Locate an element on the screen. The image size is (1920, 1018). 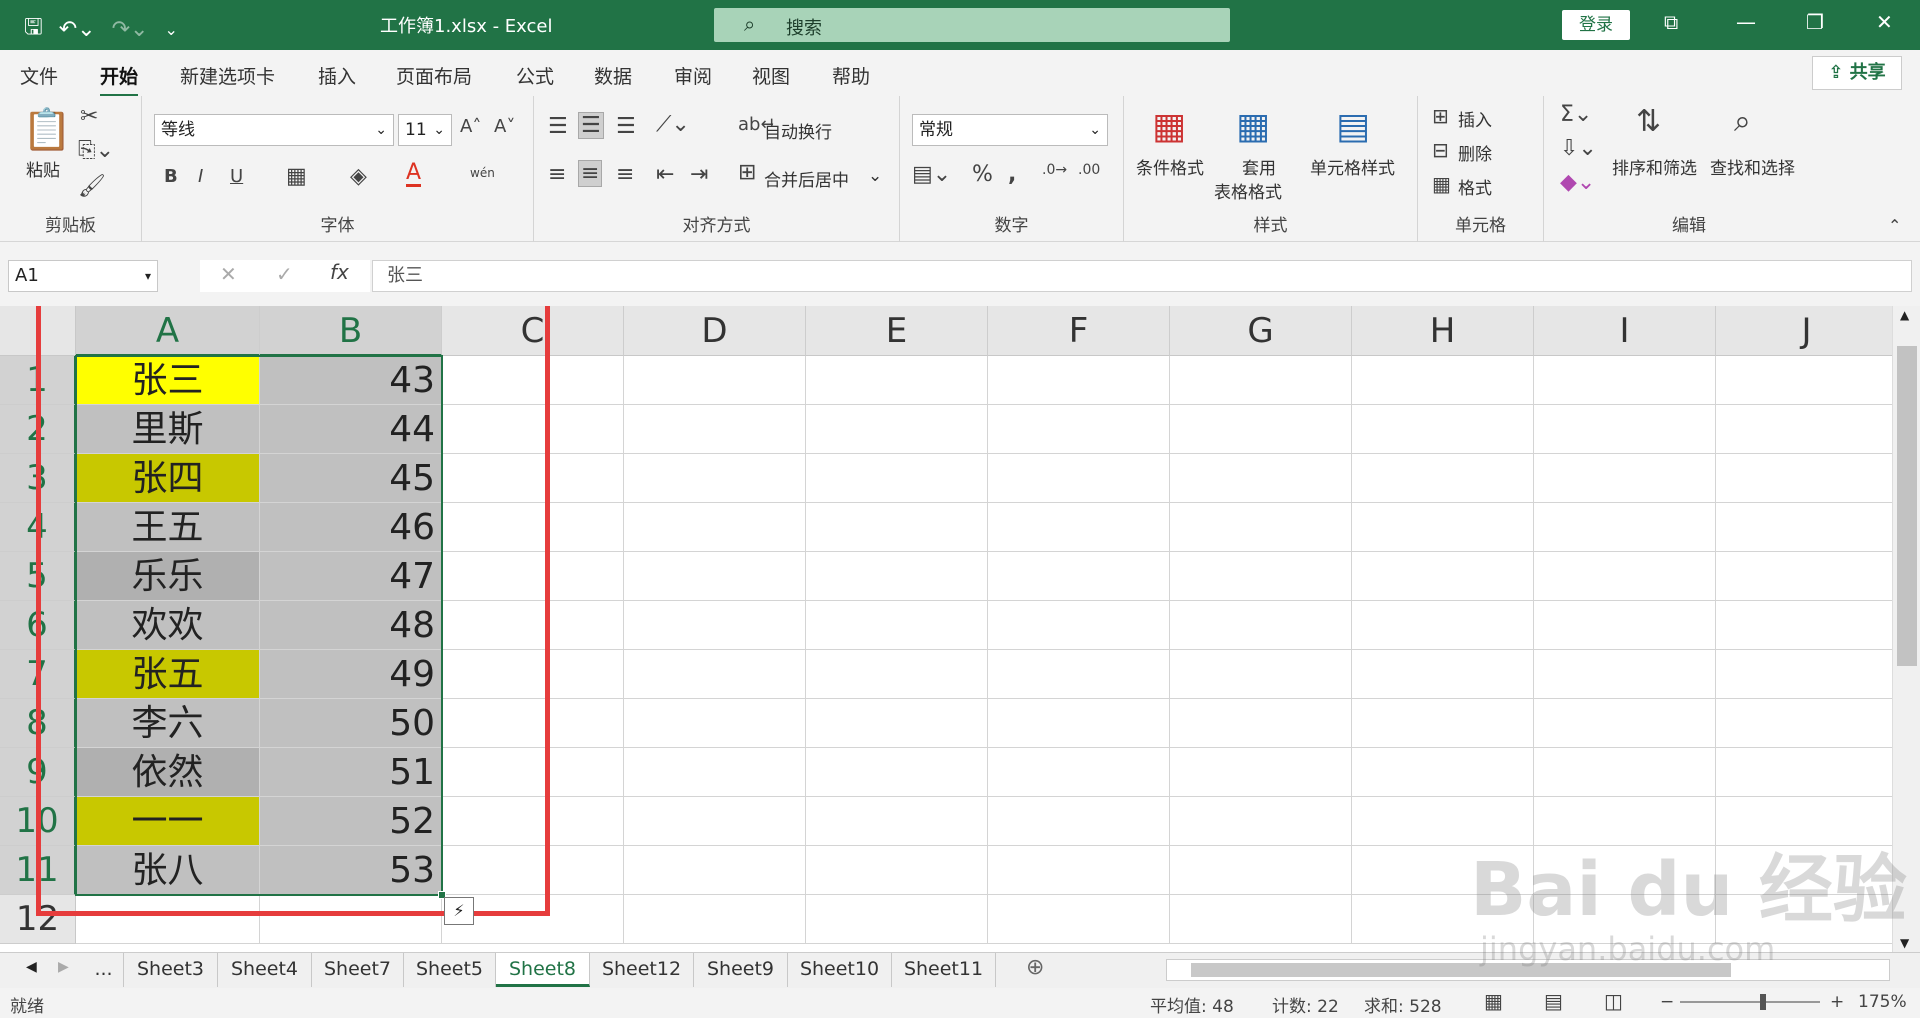
cell-a7: 张五 is located at coordinates (168, 674).